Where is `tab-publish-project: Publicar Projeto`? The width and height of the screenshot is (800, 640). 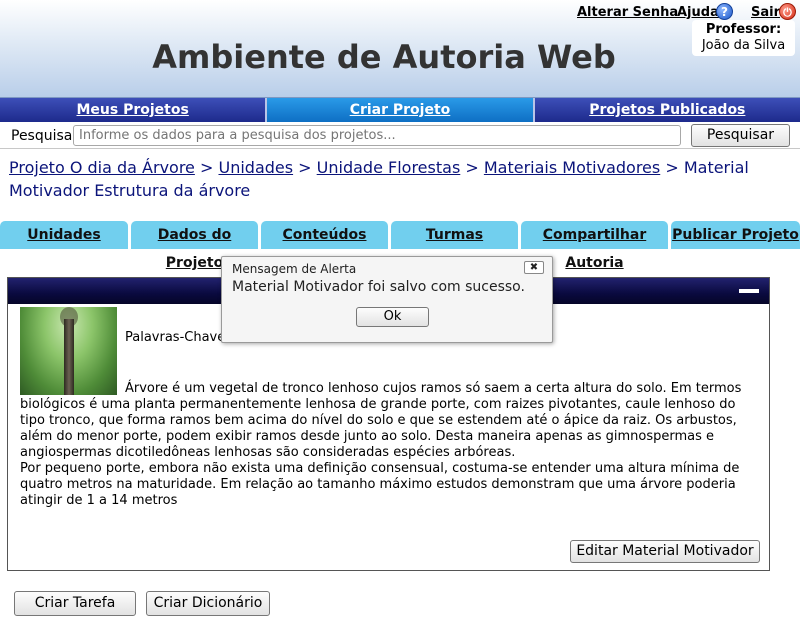 tab-publish-project: Publicar Projeto is located at coordinates (735, 235).